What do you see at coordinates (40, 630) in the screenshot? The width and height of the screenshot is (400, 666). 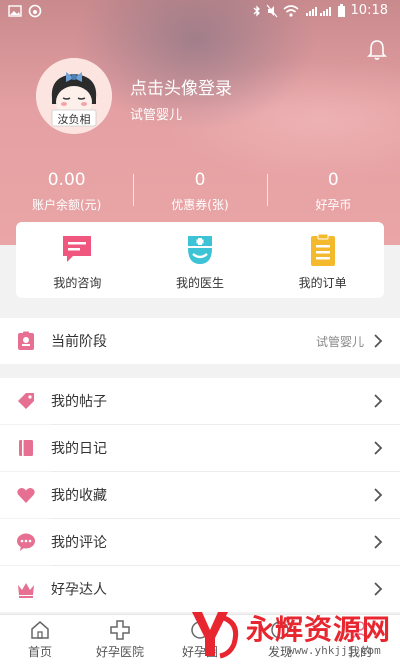 I see `home-icon` at bounding box center [40, 630].